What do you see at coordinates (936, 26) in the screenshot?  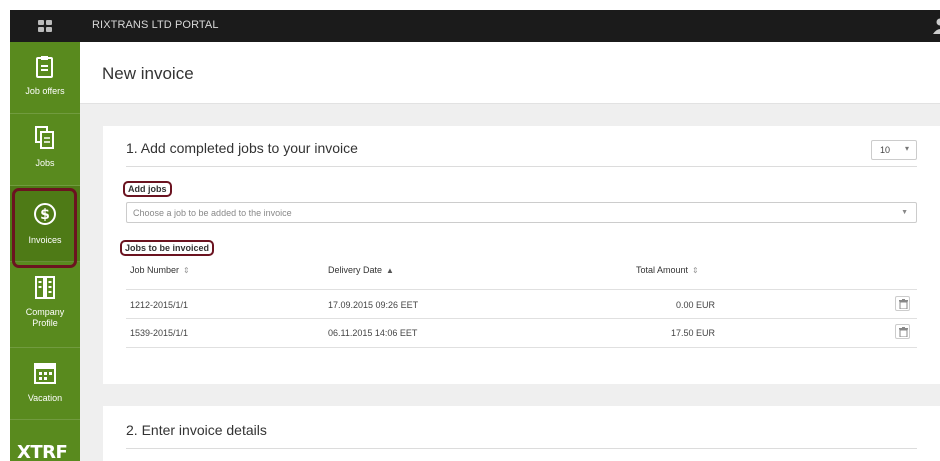 I see `user-icon` at bounding box center [936, 26].